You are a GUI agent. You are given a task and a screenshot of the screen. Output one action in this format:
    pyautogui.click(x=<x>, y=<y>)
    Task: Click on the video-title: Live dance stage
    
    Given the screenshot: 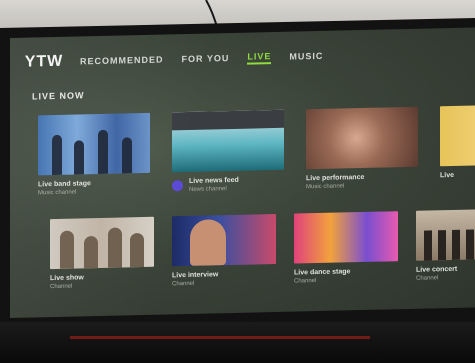 What is the action you would take?
    pyautogui.click(x=322, y=272)
    